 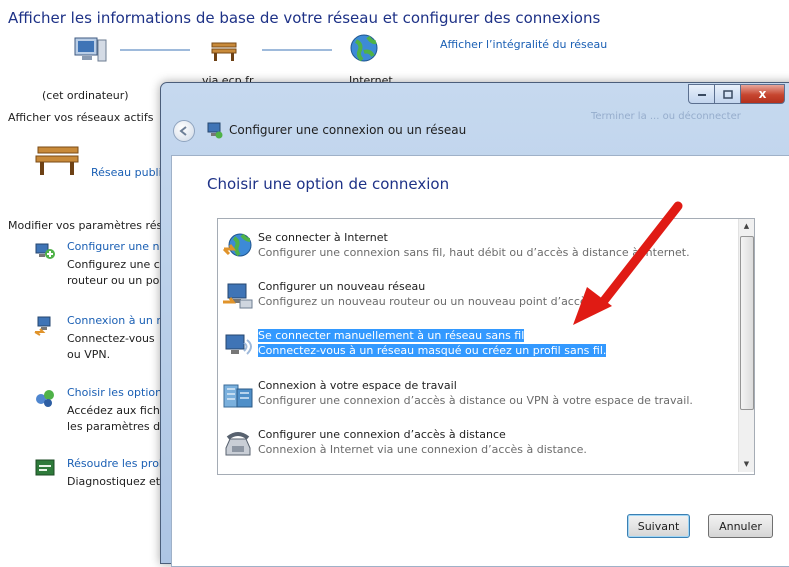 I want to click on dialog-heading: Choisir une option de connexion, so click(x=328, y=184).